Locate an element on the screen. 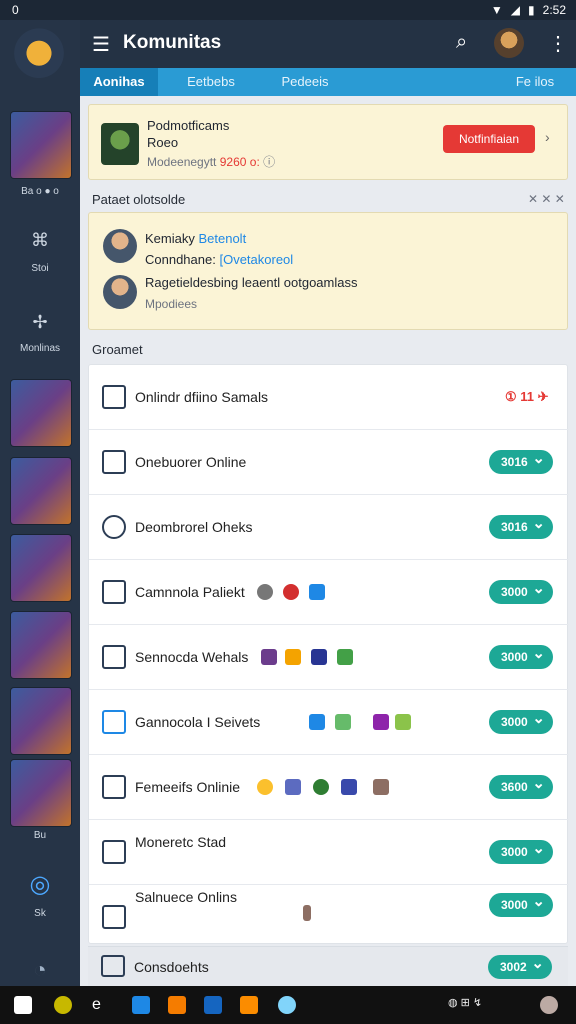 The width and height of the screenshot is (576, 1024). row-badge: ① 11 ✈ is located at coordinates (527, 396).